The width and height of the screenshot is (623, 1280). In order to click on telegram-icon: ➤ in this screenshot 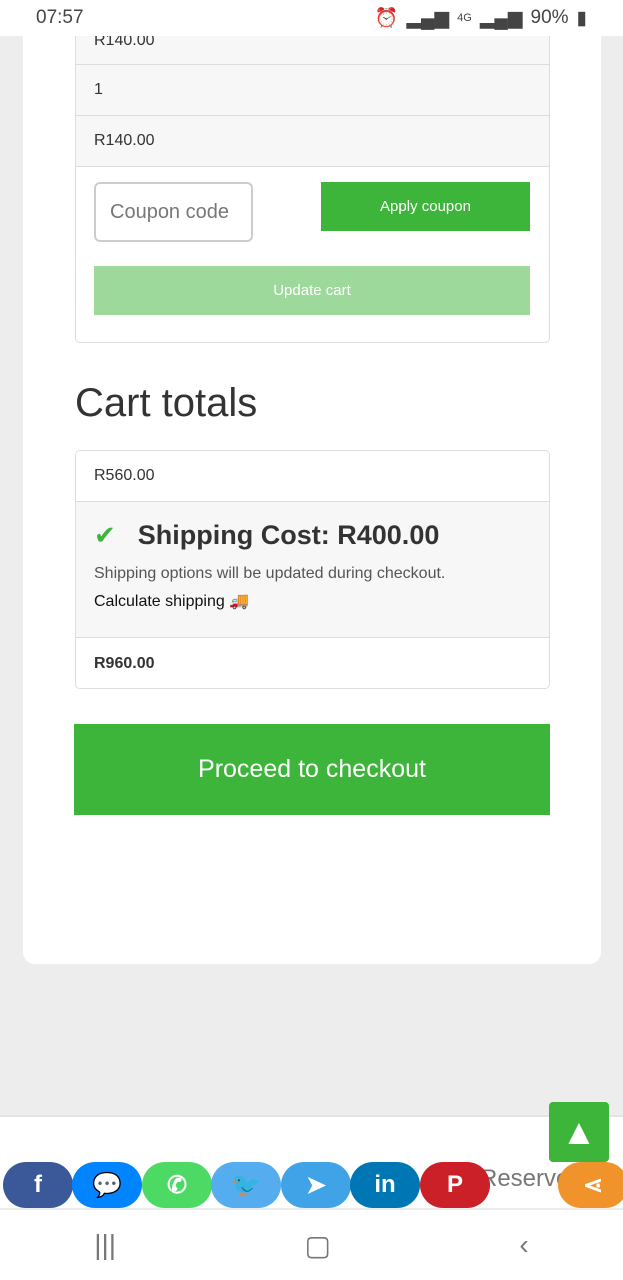, I will do `click(316, 1185)`.